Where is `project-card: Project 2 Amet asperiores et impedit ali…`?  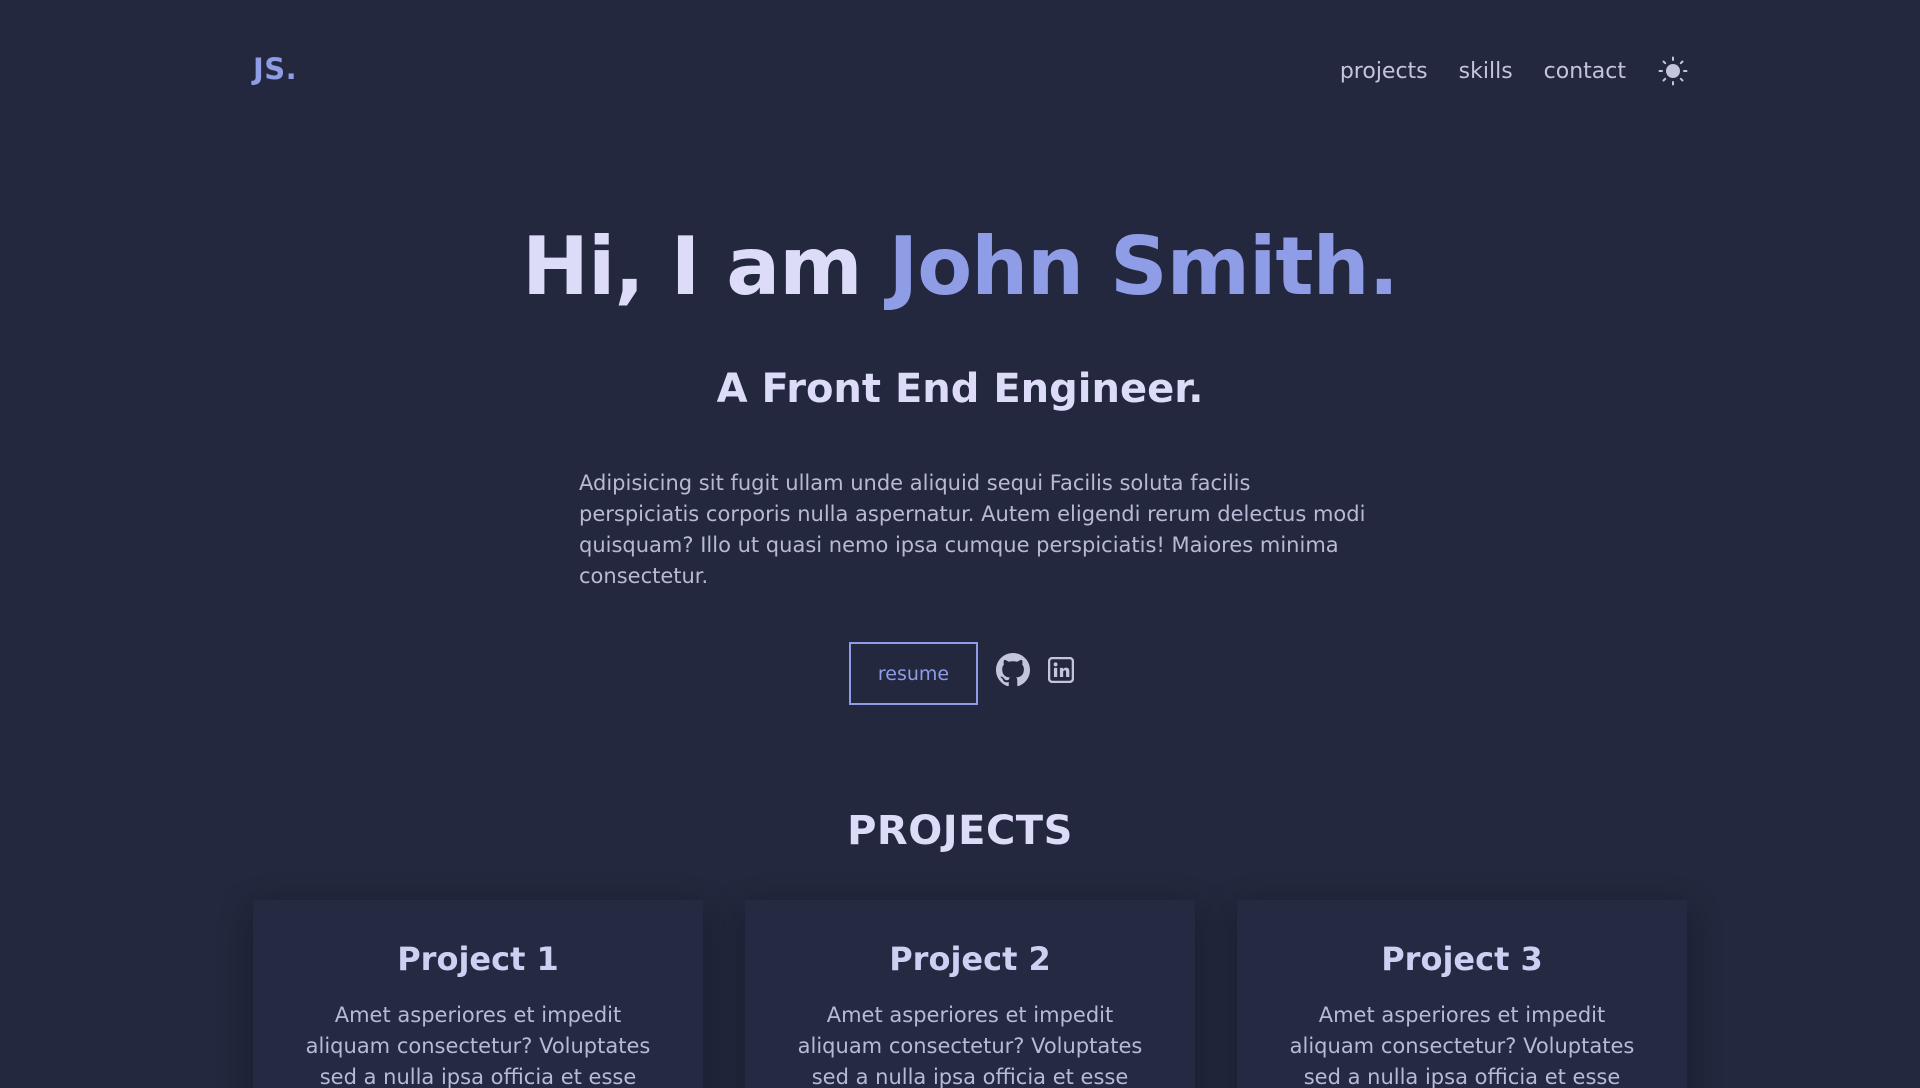 project-card: Project 2 Amet asperiores et impedit ali… is located at coordinates (970, 994).